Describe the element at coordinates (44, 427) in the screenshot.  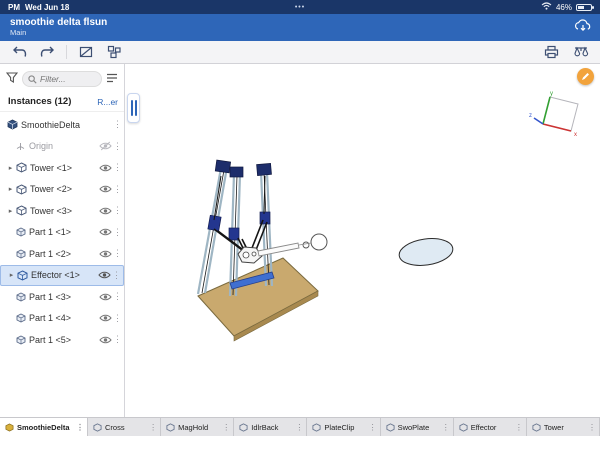
I see `tab-smoothiedelta: SmoothieDelta ⋮` at that location.